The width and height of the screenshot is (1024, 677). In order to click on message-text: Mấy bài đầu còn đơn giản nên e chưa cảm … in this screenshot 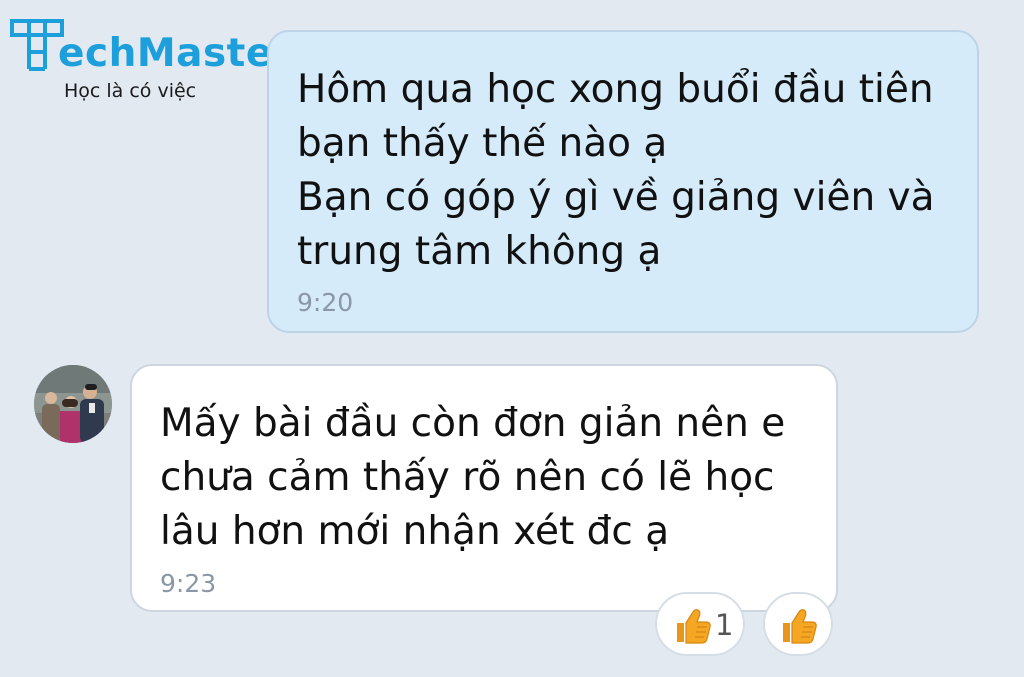, I will do `click(473, 477)`.